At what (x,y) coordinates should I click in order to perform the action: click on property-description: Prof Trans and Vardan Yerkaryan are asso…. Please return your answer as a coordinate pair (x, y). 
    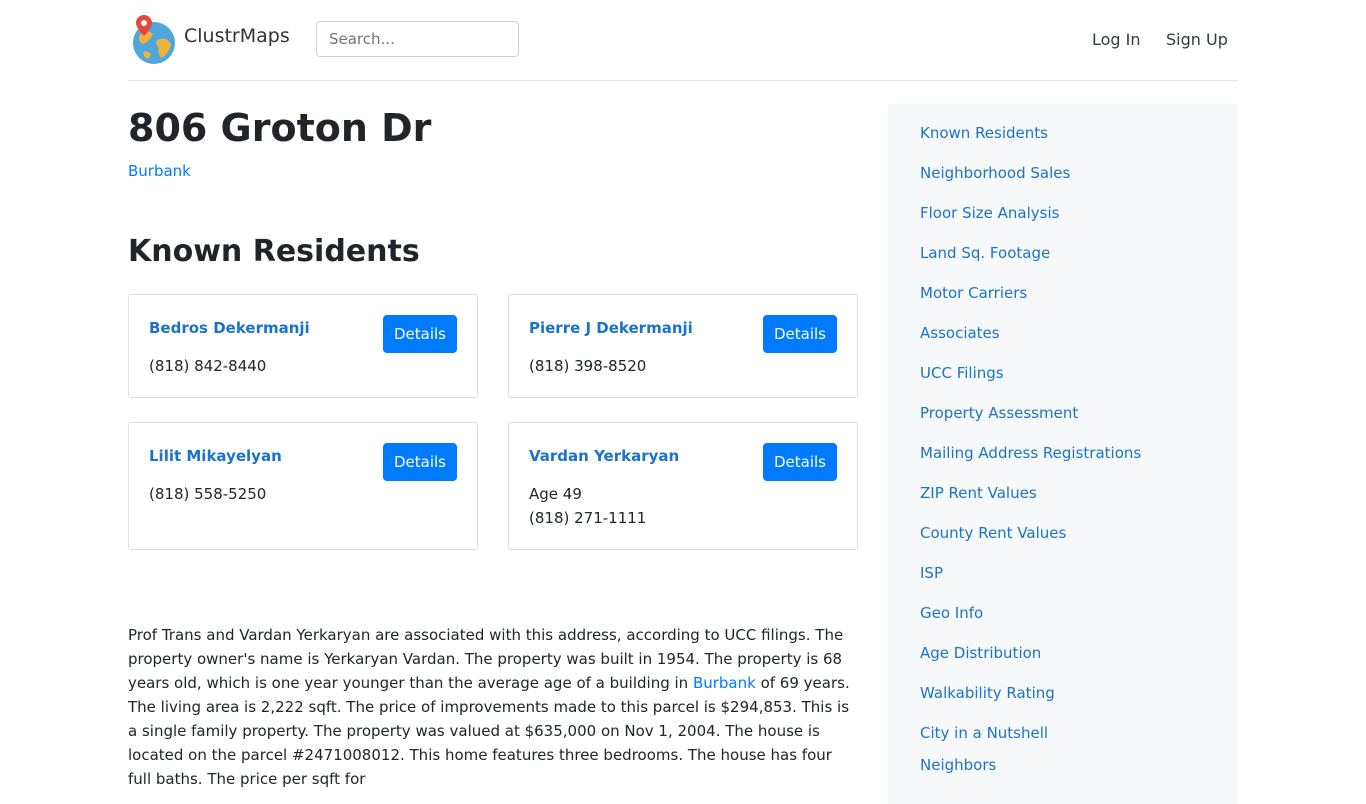
    Looking at the image, I should click on (493, 707).